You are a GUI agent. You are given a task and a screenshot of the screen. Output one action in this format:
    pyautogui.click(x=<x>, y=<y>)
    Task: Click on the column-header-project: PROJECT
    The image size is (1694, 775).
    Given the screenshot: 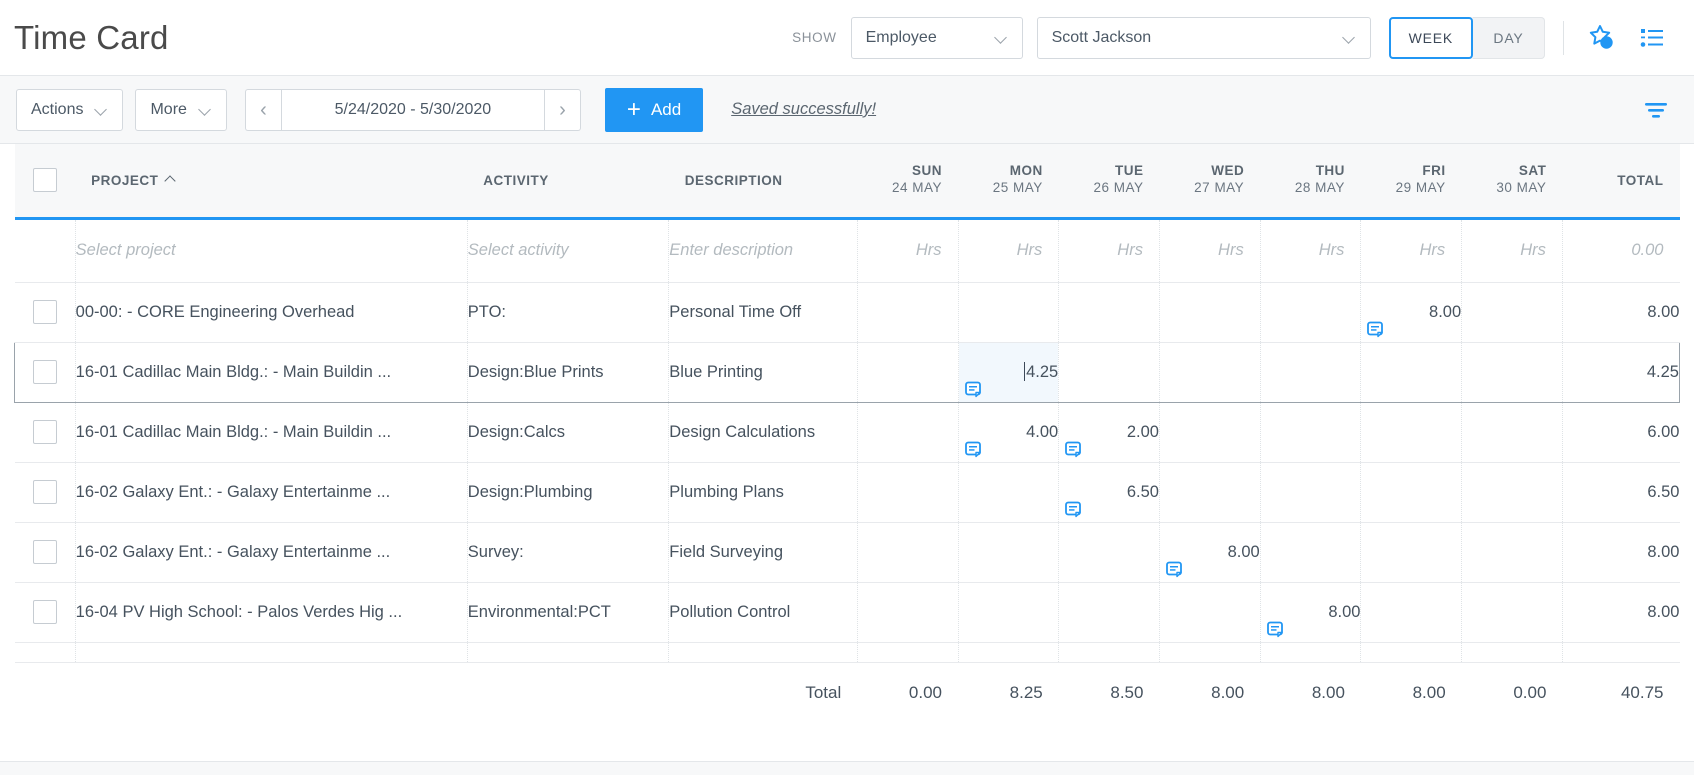 What is the action you would take?
    pyautogui.click(x=271, y=182)
    